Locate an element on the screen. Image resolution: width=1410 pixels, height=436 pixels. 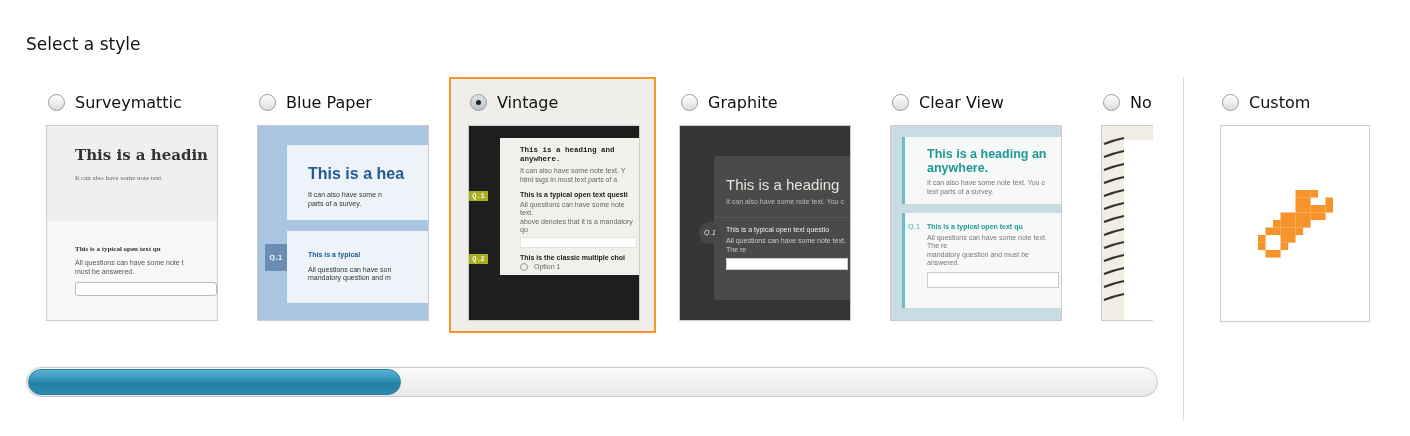
custom-style-preview is located at coordinates (1295, 223).